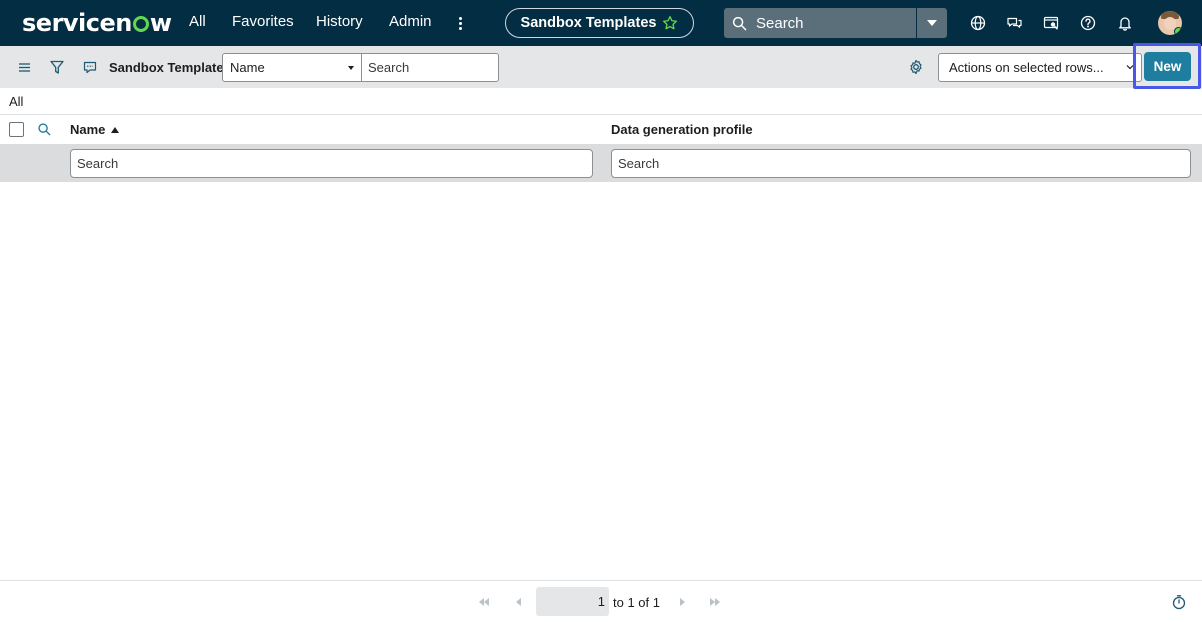 The width and height of the screenshot is (1202, 622). Describe the element at coordinates (430, 67) in the screenshot. I see `list-search-input` at that location.